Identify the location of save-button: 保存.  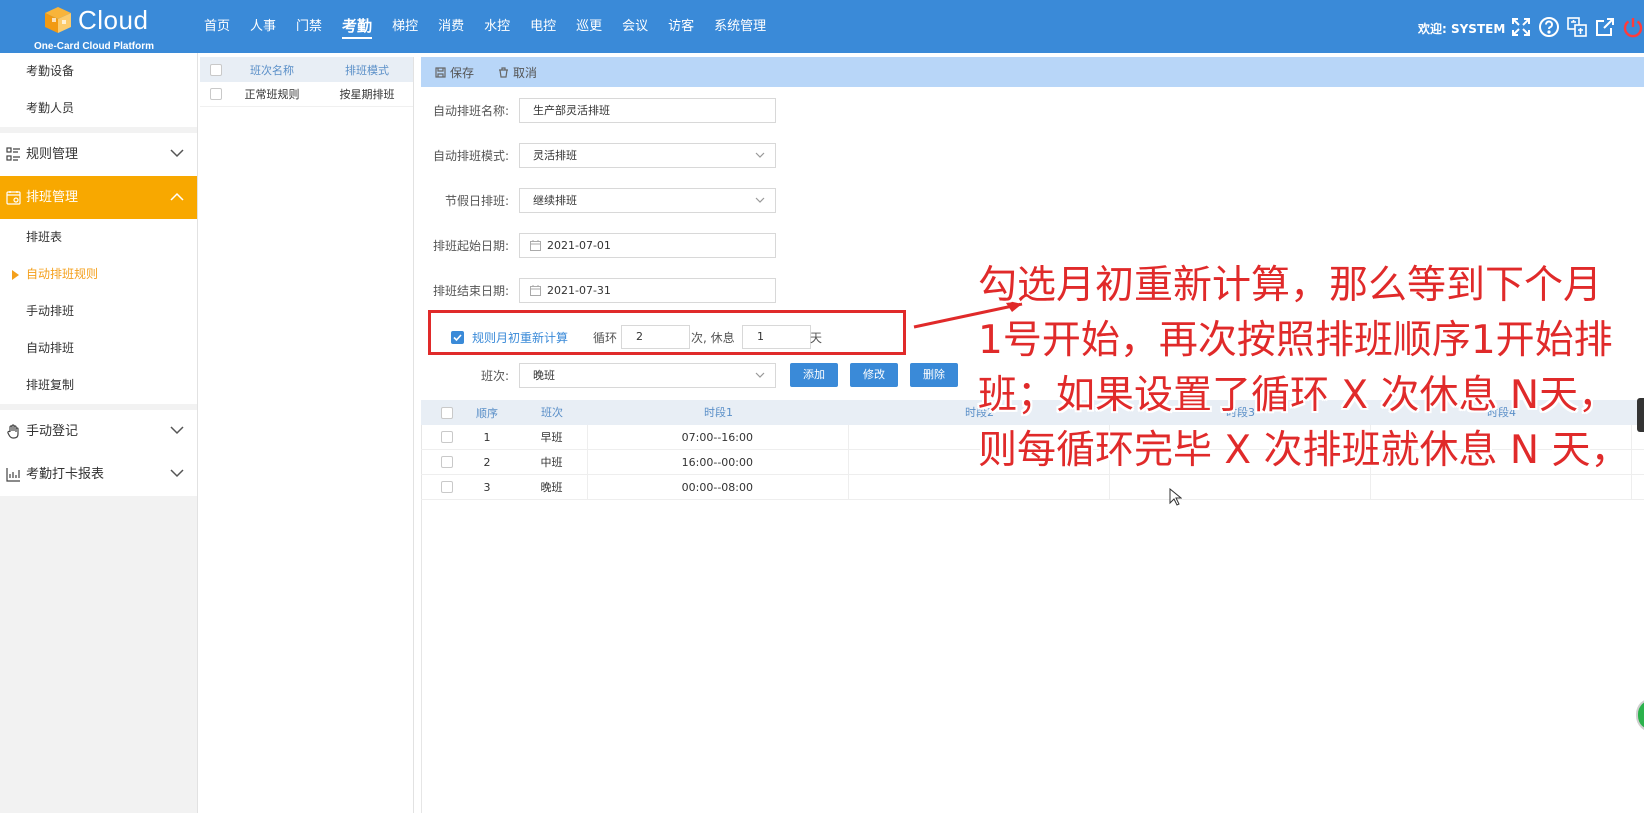
(454, 72).